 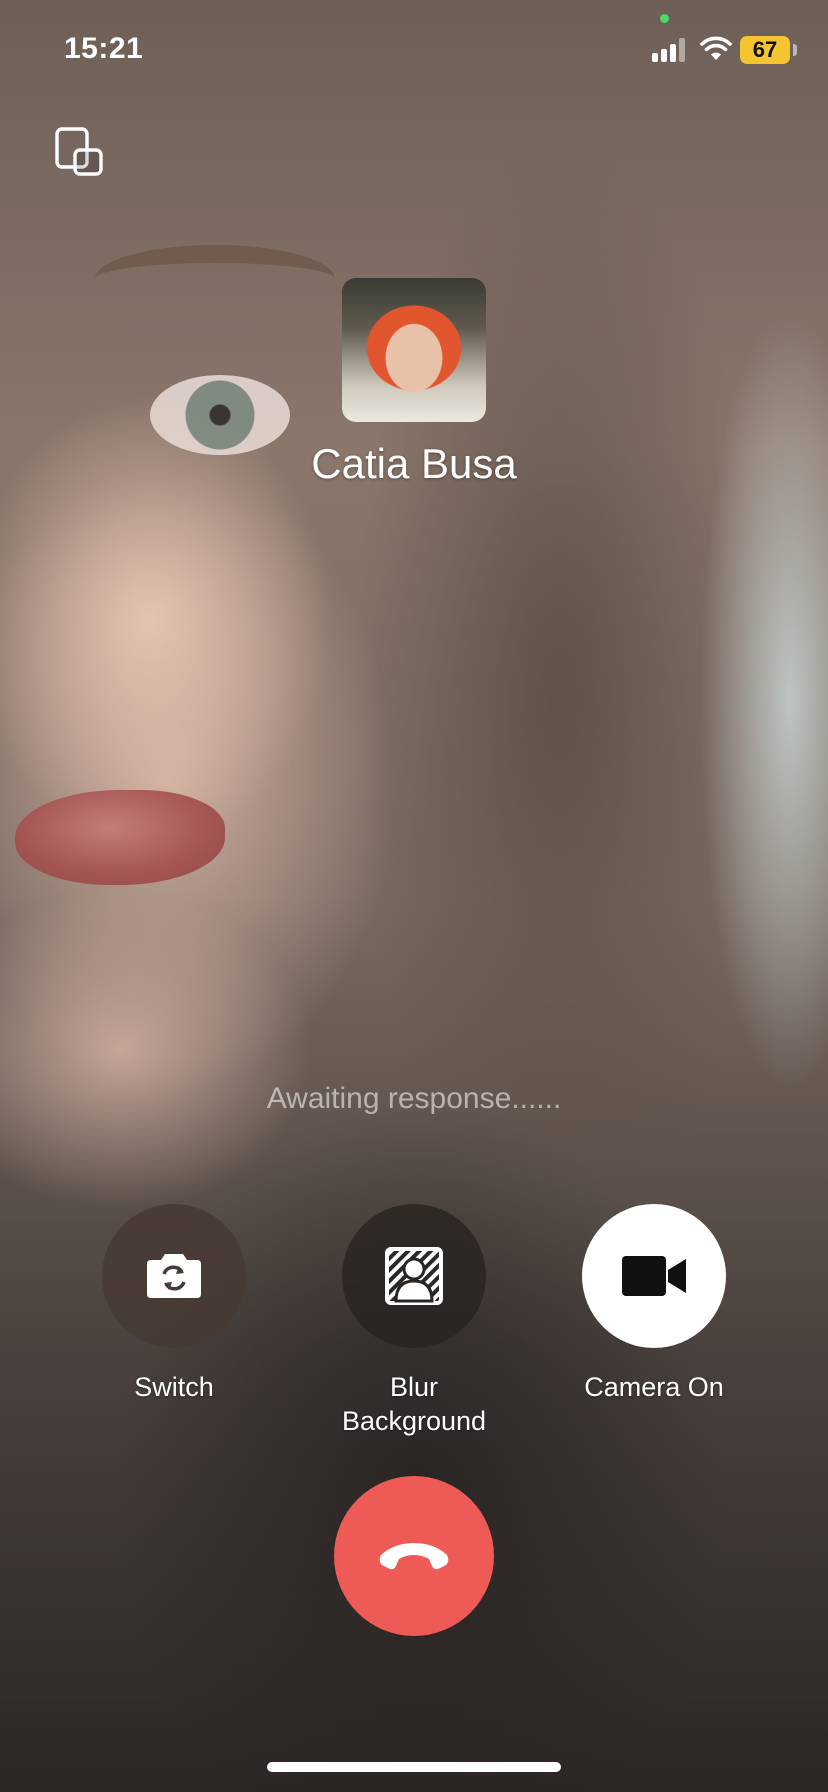 I want to click on battery-icon: 67, so click(x=765, y=50).